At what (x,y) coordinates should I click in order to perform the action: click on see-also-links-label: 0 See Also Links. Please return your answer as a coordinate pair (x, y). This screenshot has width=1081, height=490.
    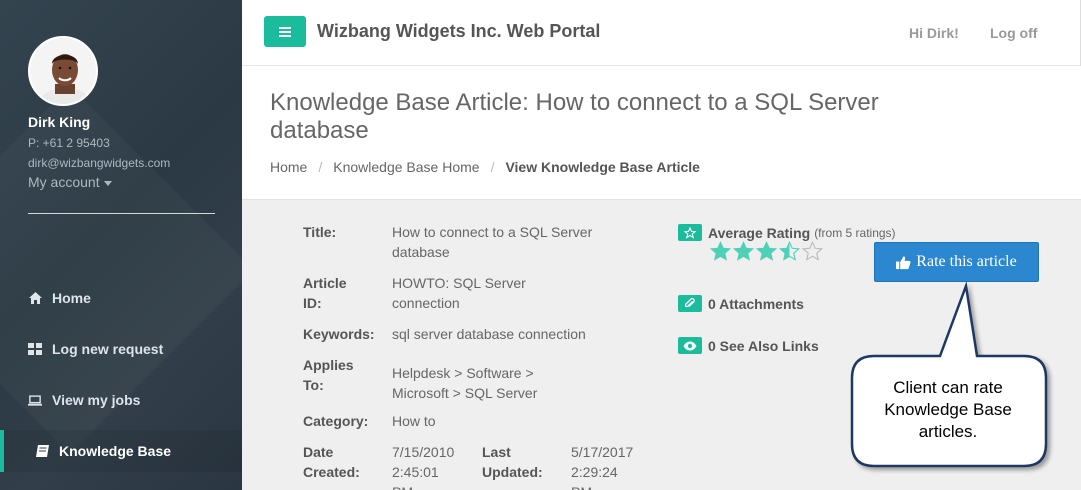
    Looking at the image, I should click on (763, 345).